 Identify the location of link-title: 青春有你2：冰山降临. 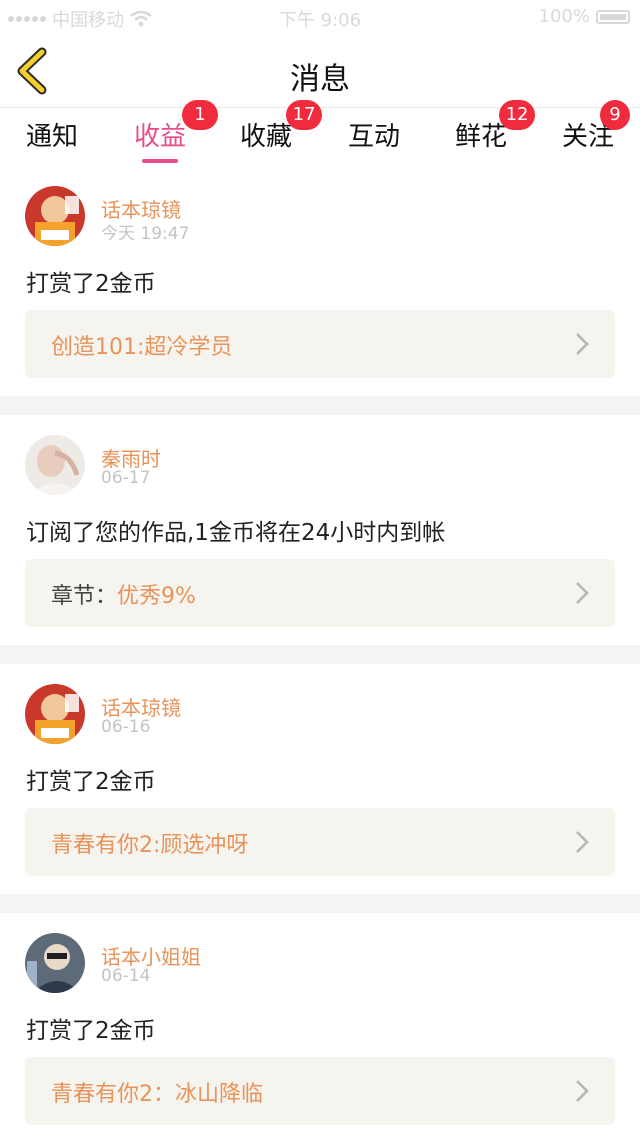
(157, 1094).